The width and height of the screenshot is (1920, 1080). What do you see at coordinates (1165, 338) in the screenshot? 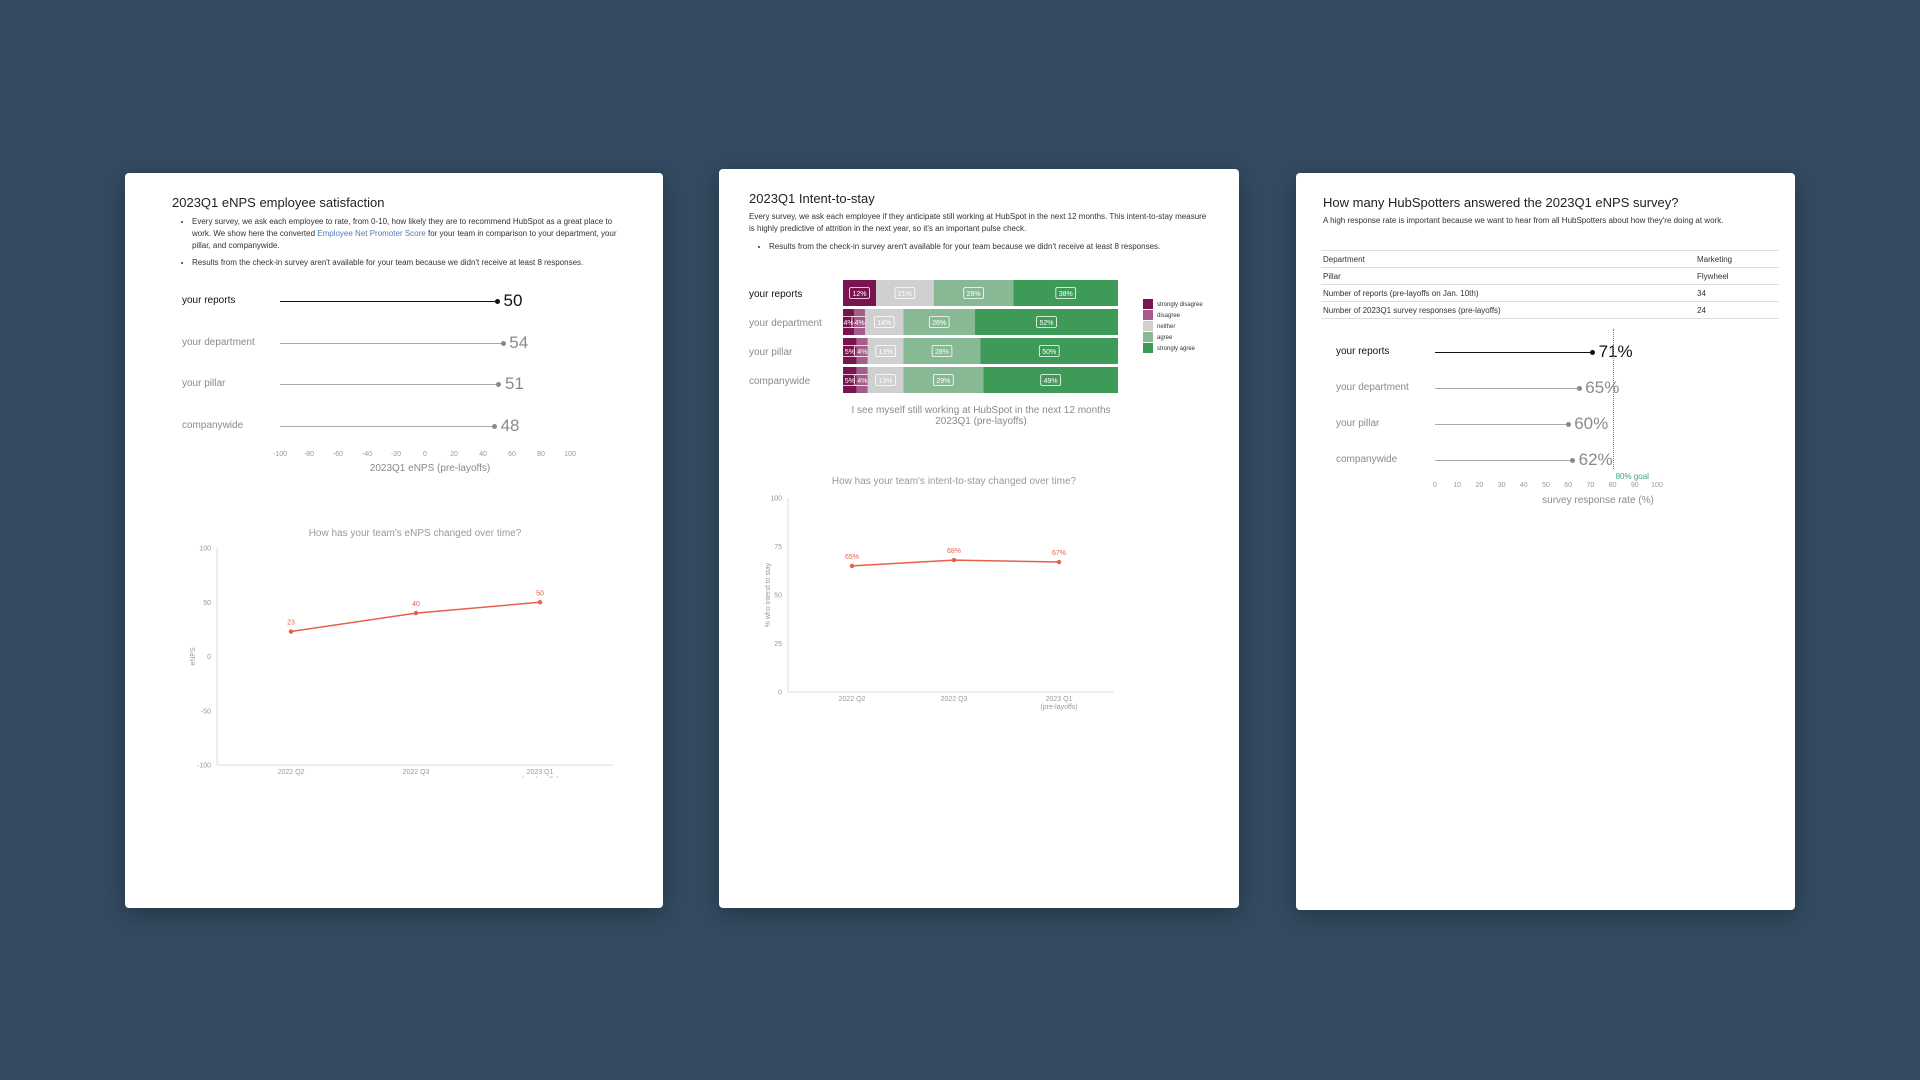
I see `legend-label: agree` at bounding box center [1165, 338].